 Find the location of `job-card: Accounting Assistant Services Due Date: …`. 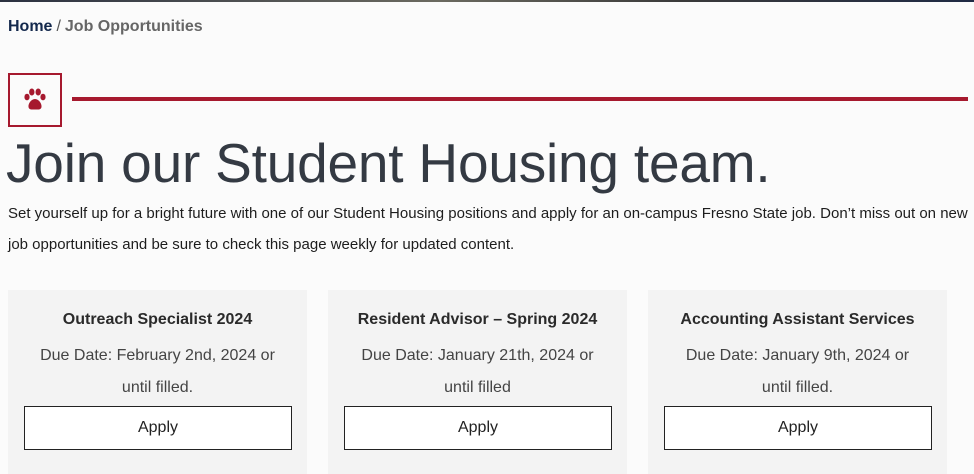

job-card: Accounting Assistant Services Due Date: … is located at coordinates (797, 382).